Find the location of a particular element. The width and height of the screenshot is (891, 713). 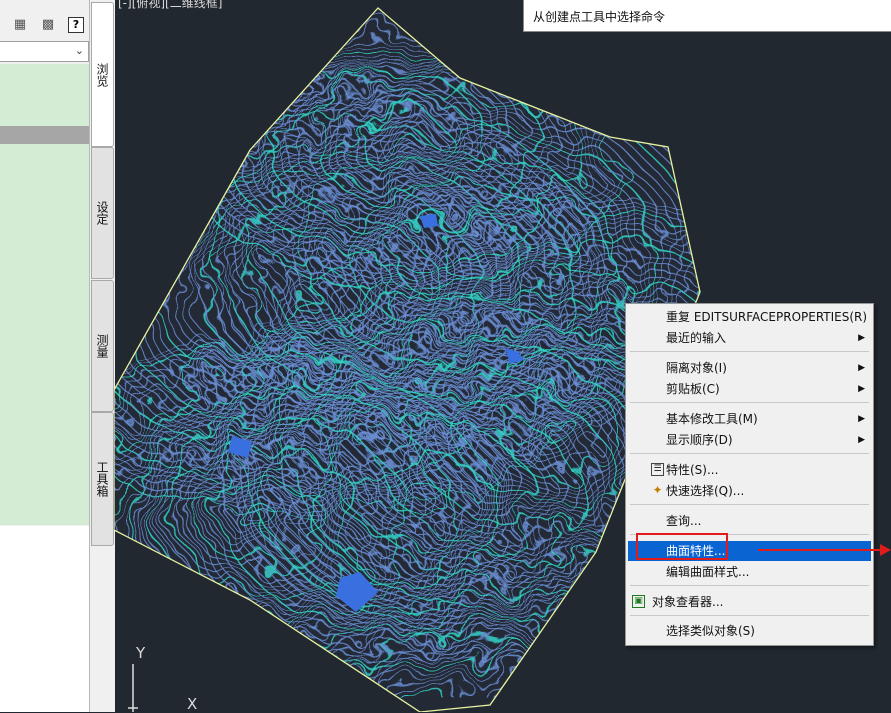

toolspace-tabs: 浏览 设定 测量 工具箱 is located at coordinates (102, 356).